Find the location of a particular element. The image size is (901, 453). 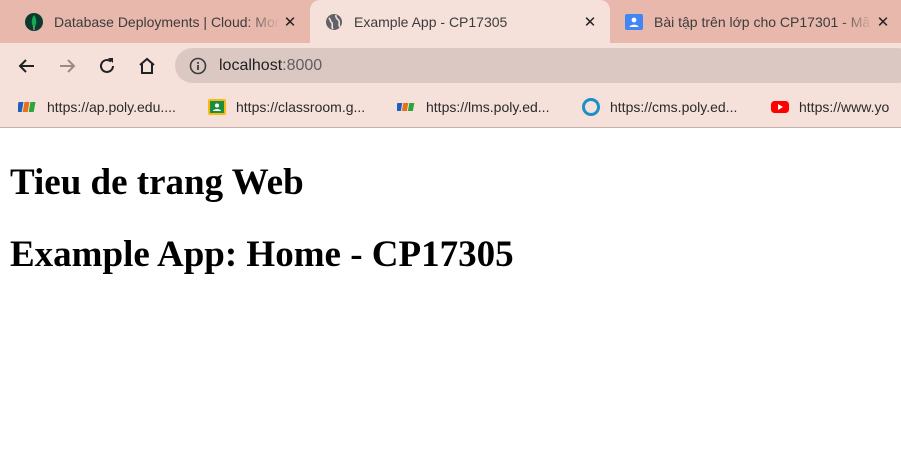

bookmark-youtube: https://www.yo is located at coordinates (829, 107).